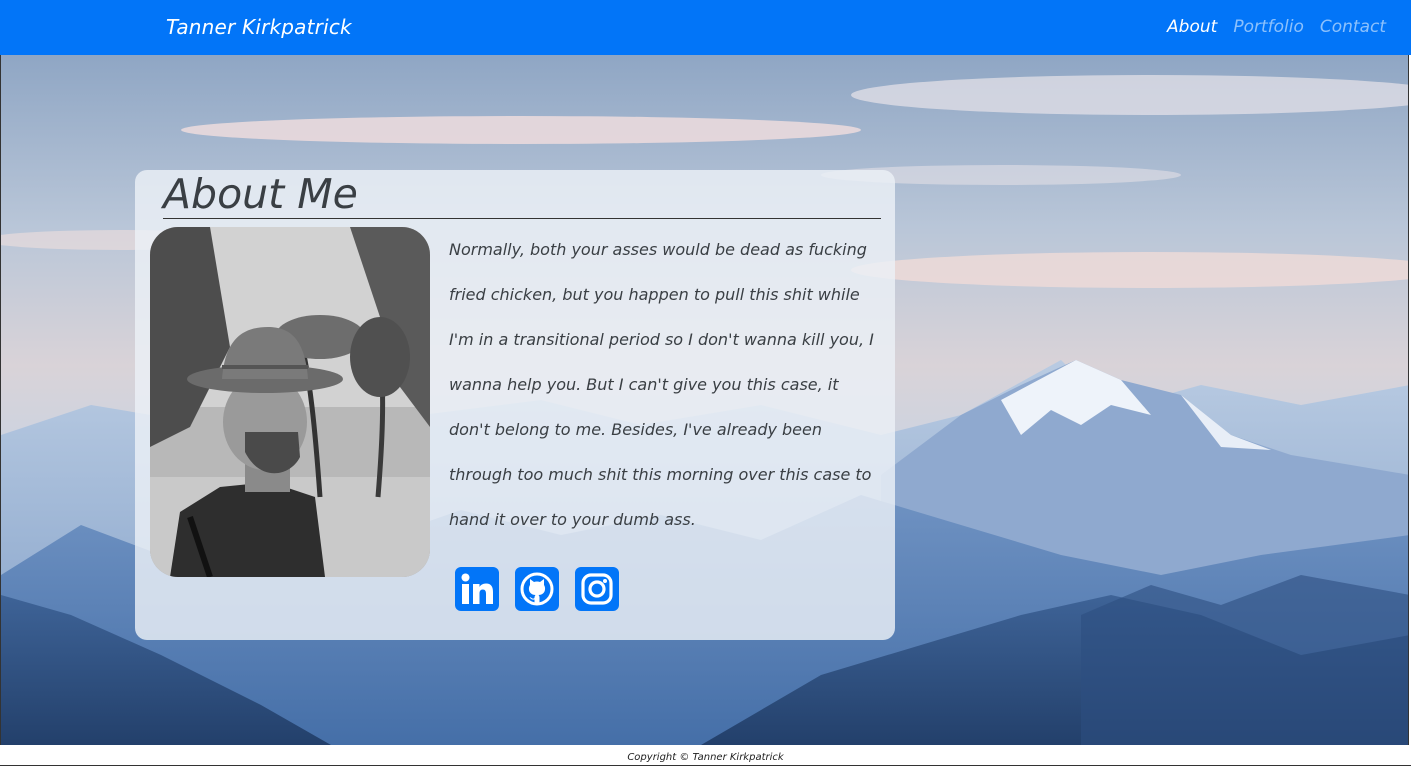 This screenshot has height=766, width=1411. Describe the element at coordinates (597, 589) in the screenshot. I see `instagram-icon` at that location.